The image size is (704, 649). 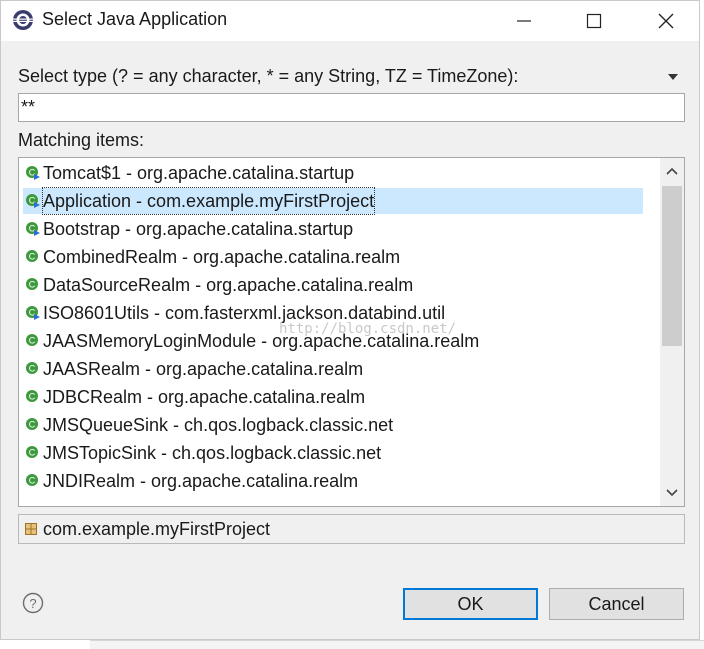 I want to click on scroll-thumb, so click(x=672, y=266).